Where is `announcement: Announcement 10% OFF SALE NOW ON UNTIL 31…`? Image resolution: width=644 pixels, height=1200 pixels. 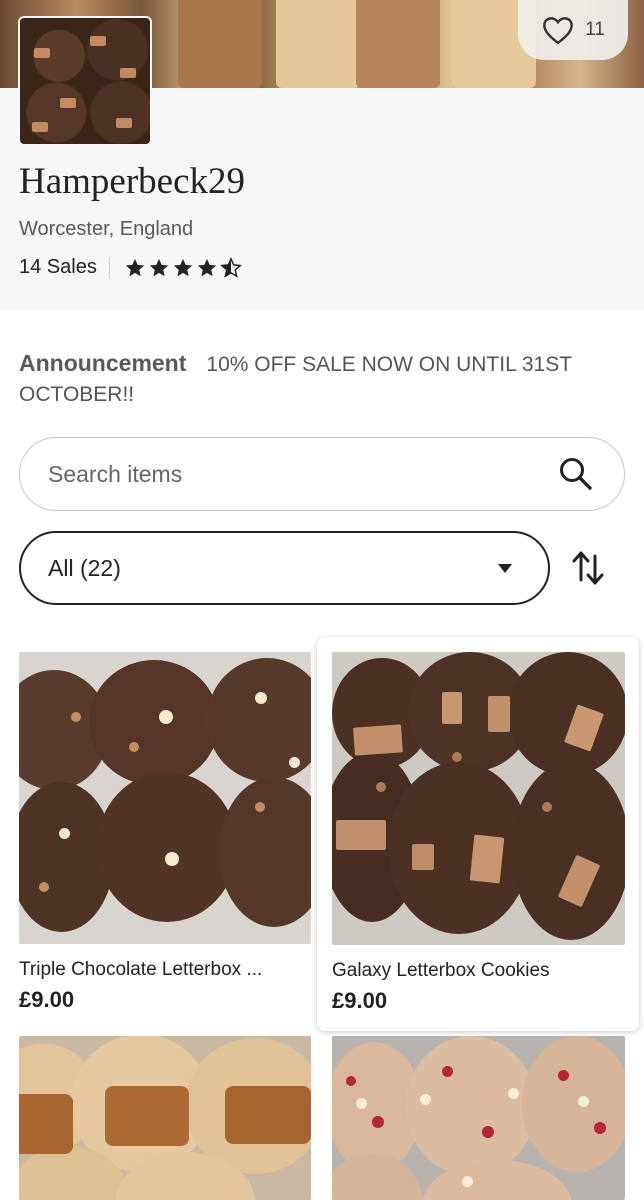 announcement: Announcement 10% OFF SALE NOW ON UNTIL 31… is located at coordinates (319, 379).